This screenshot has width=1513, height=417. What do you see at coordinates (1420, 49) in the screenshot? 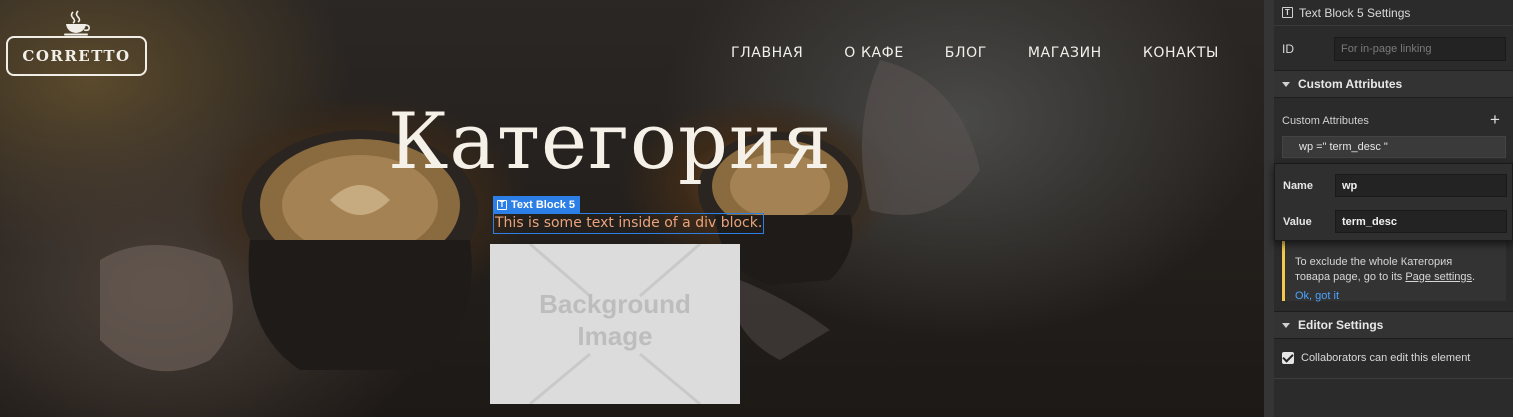
I see `id-input: For in-page linking` at bounding box center [1420, 49].